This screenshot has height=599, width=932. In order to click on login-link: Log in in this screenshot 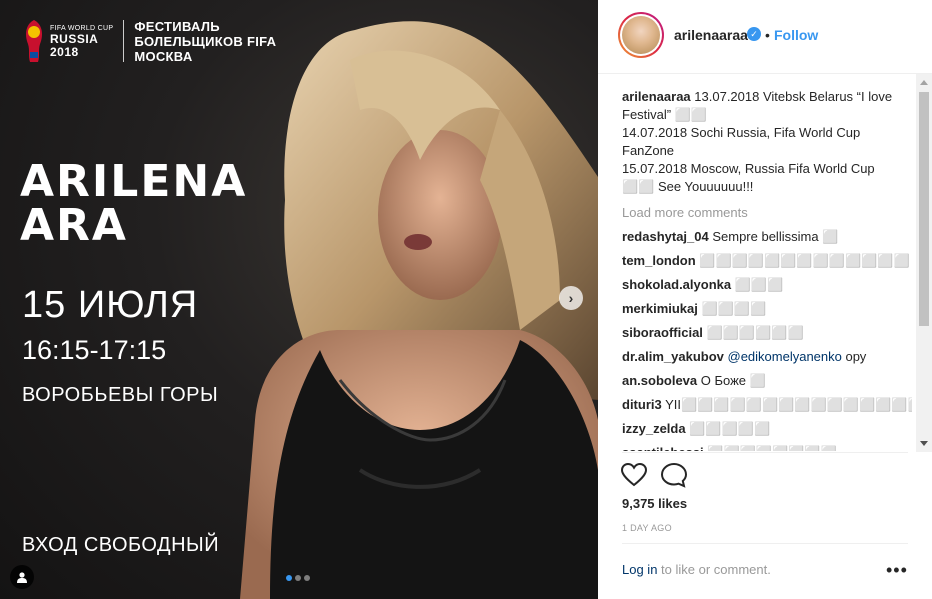, I will do `click(639, 569)`.